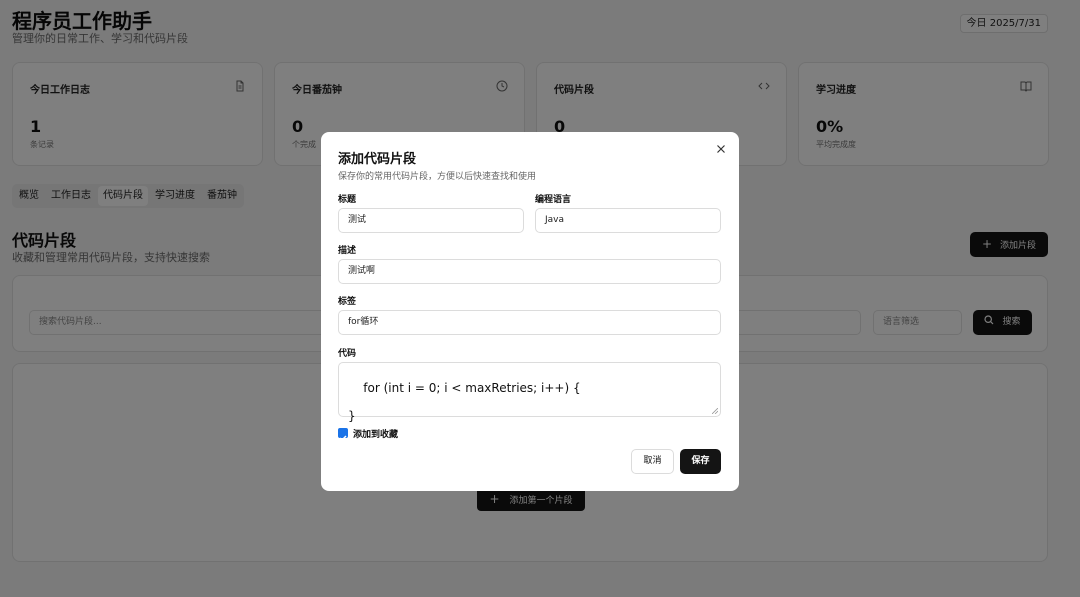 The width and height of the screenshot is (1080, 597). What do you see at coordinates (464, 402) in the screenshot?
I see `code-text: for (int i = 0; i < maxRetries; i++) { }` at bounding box center [464, 402].